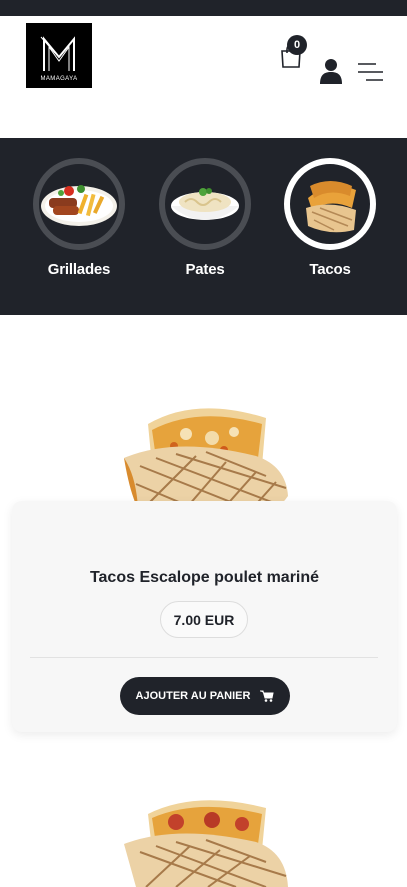  What do you see at coordinates (79, 269) in the screenshot?
I see `category-label: Grillades` at bounding box center [79, 269].